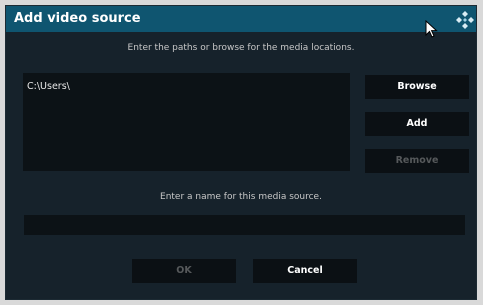 This screenshot has height=305, width=483. Describe the element at coordinates (305, 271) in the screenshot. I see `cancel-button: Cancel` at that location.